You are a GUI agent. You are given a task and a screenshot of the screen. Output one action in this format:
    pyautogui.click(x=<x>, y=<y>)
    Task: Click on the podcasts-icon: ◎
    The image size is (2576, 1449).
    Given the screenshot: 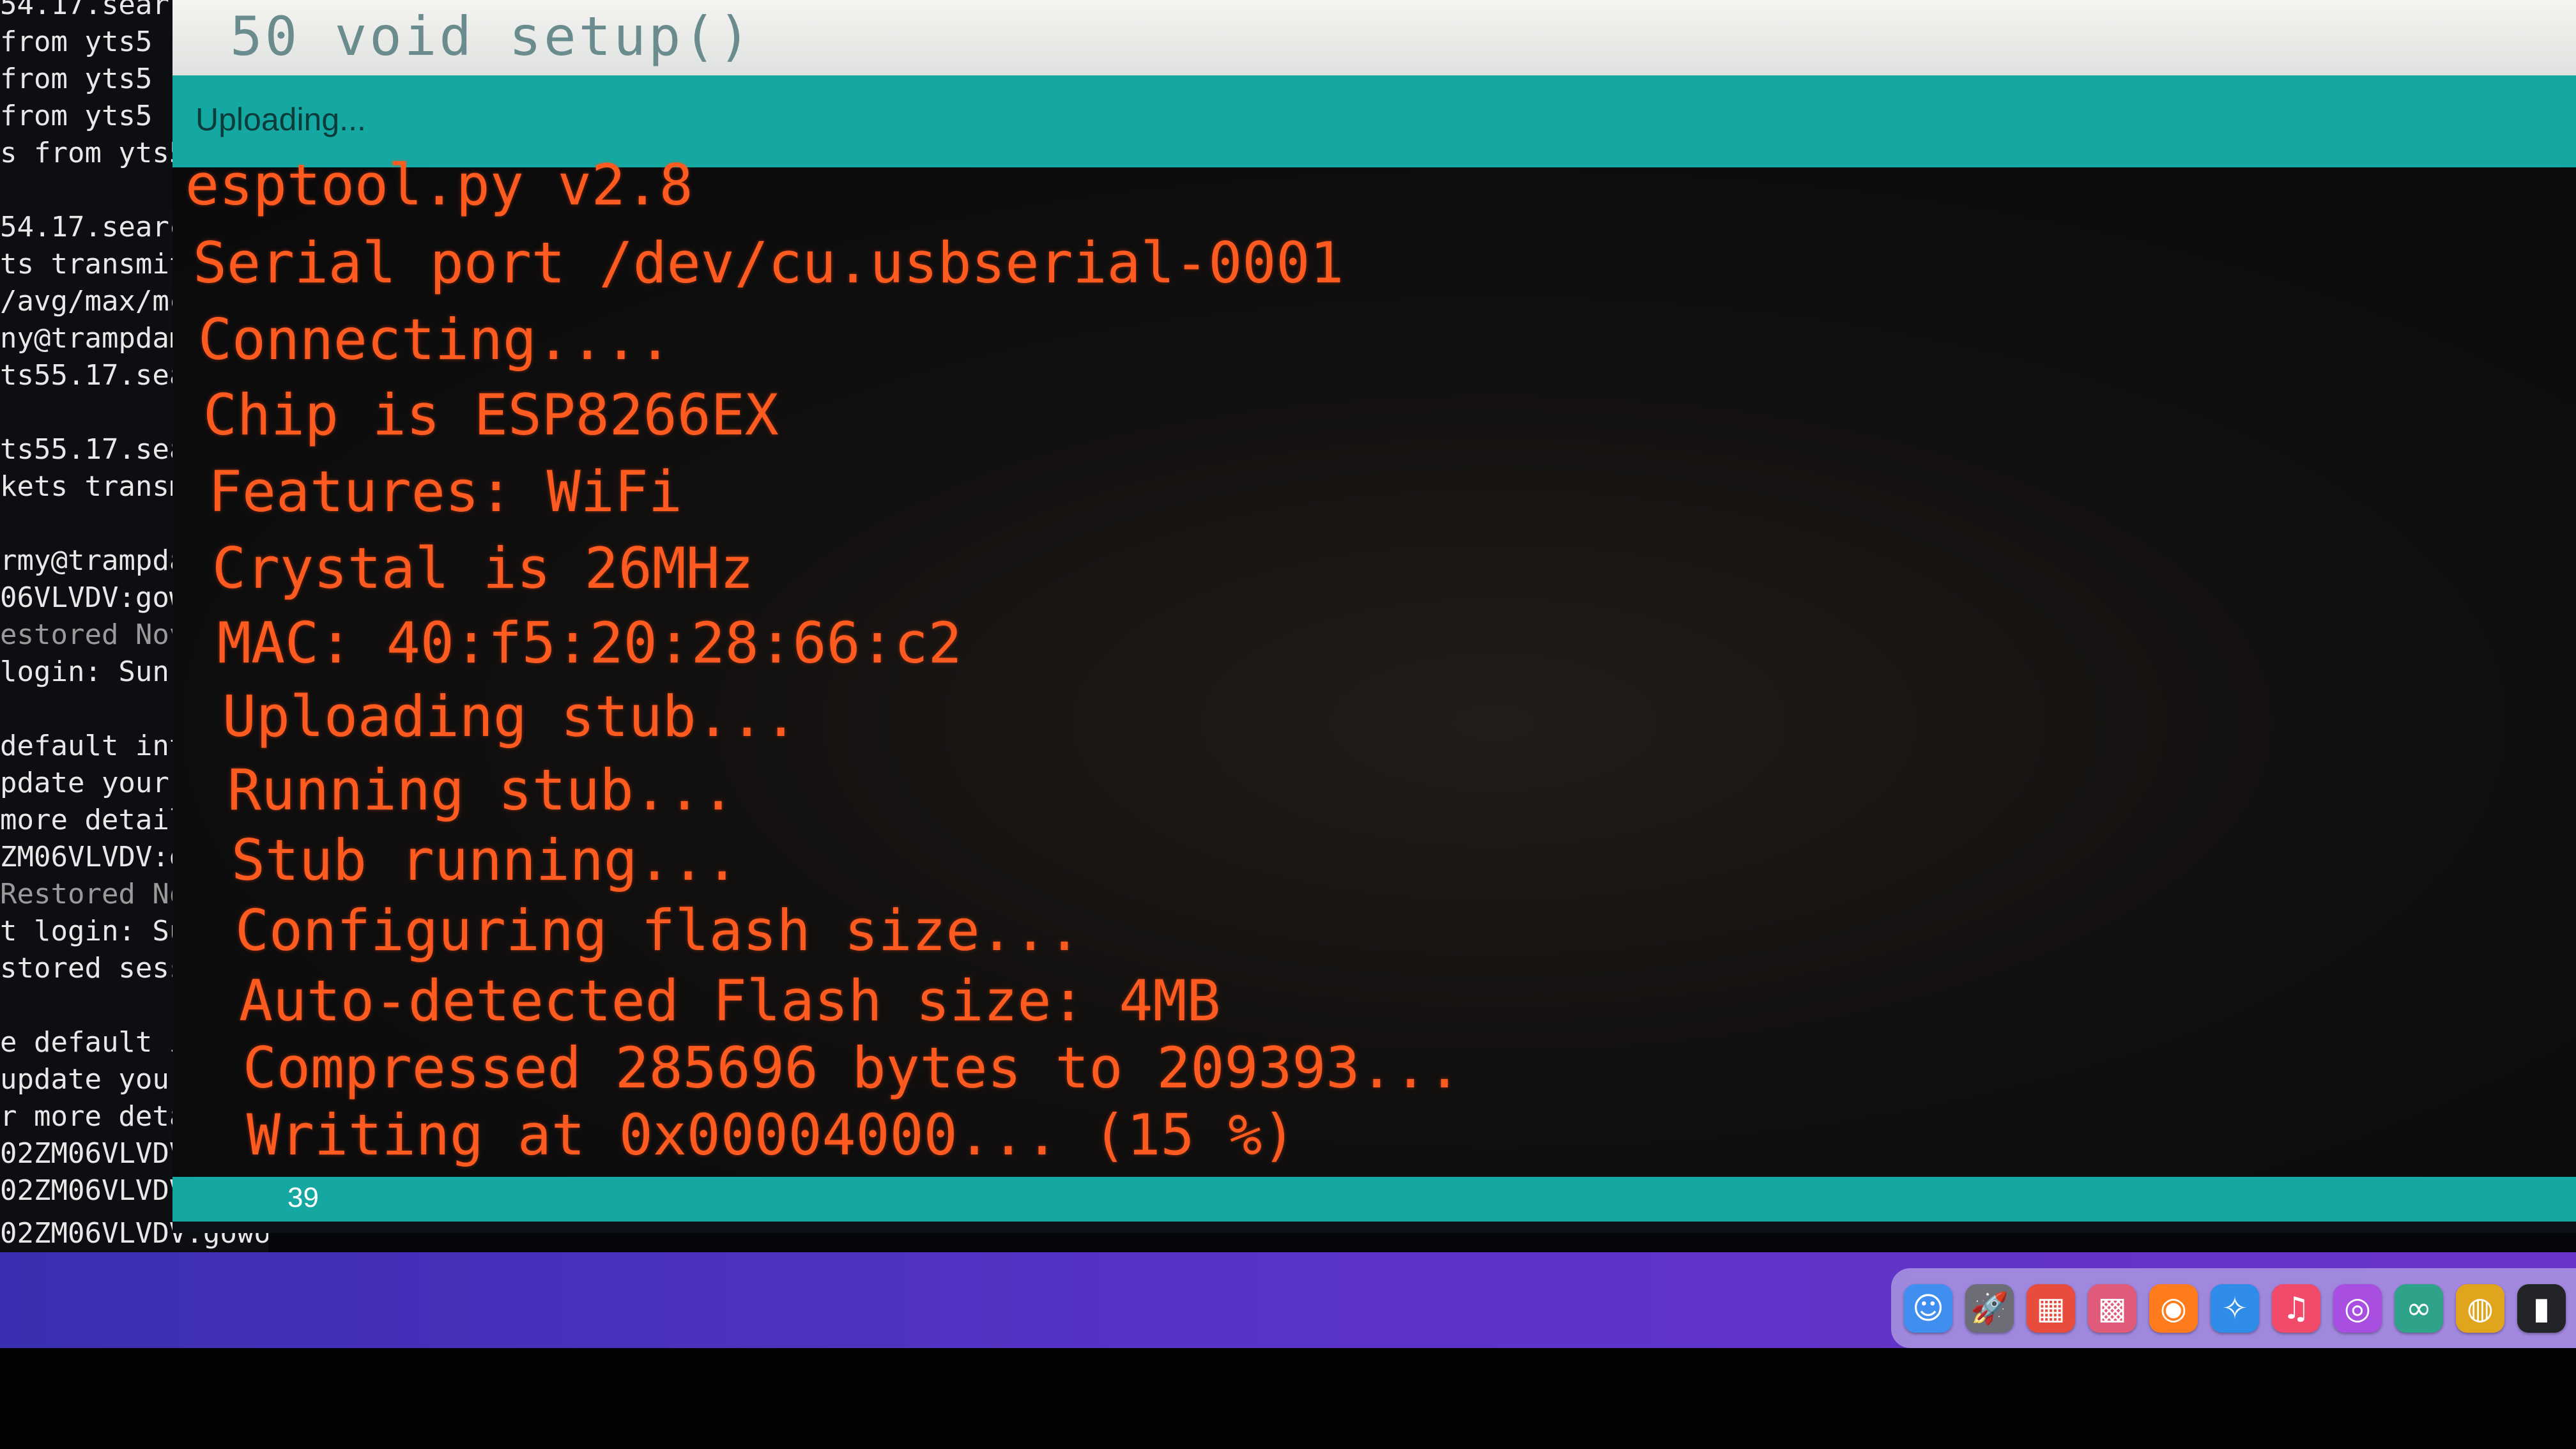 What is the action you would take?
    pyautogui.click(x=2357, y=1308)
    